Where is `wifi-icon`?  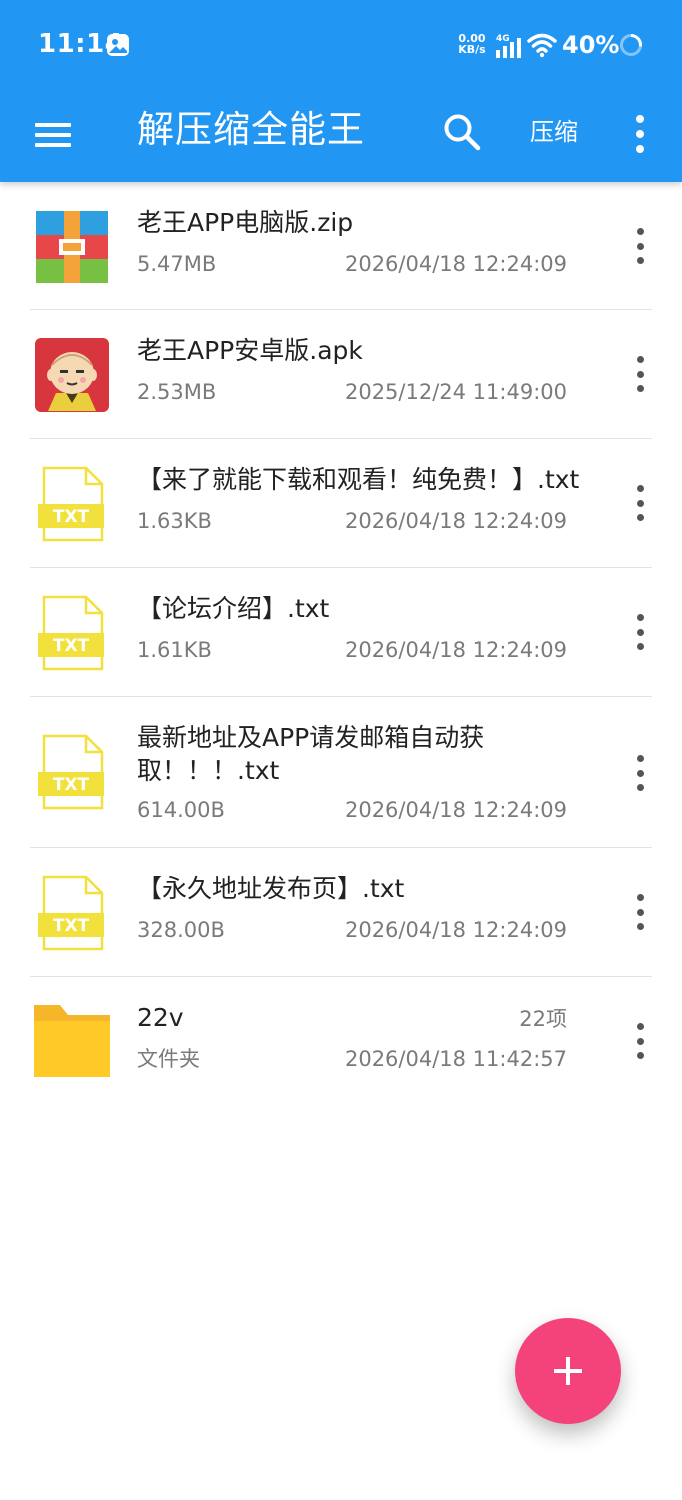
wifi-icon is located at coordinates (542, 45).